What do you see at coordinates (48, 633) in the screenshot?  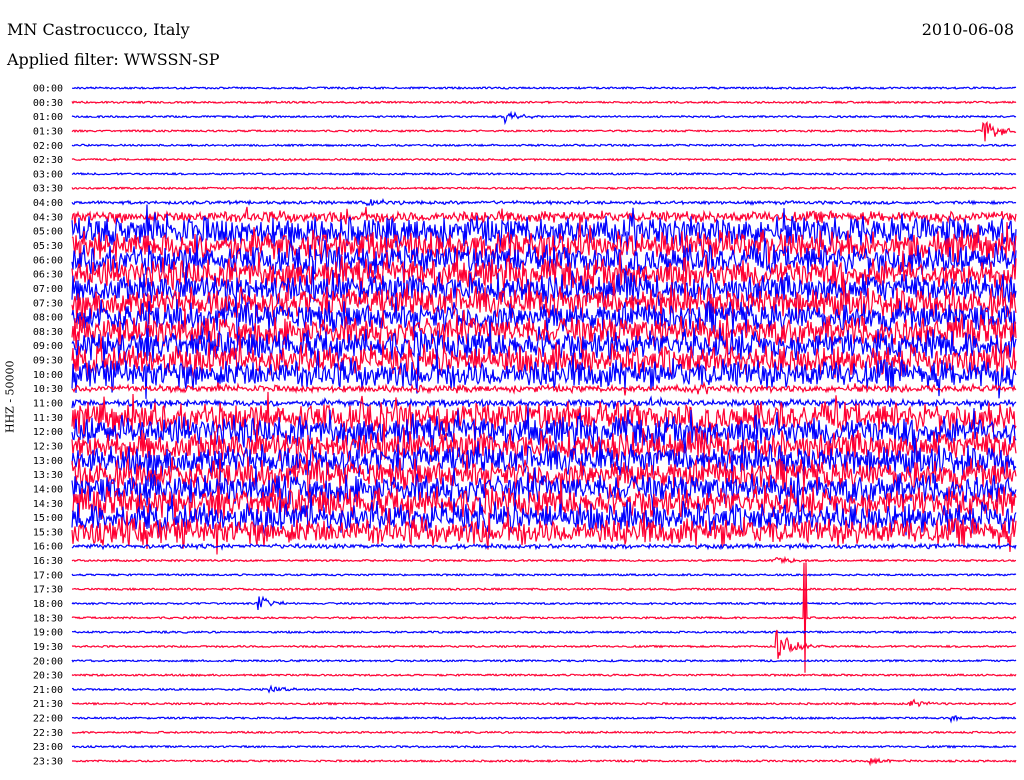 I see `time-label: 19:00` at bounding box center [48, 633].